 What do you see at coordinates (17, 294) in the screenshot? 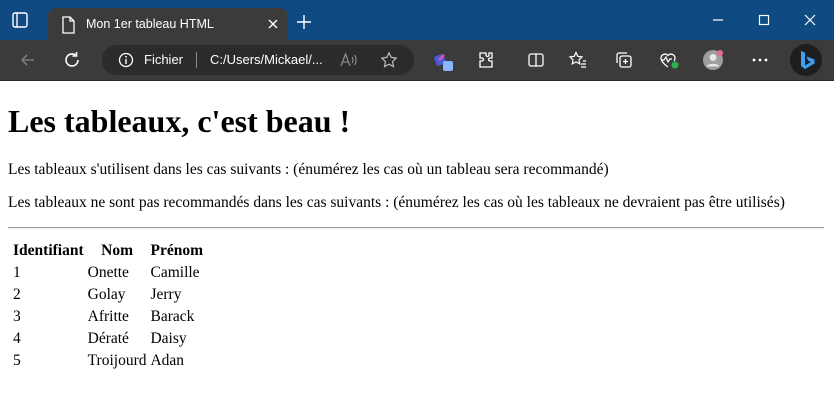
I see `cell-id: 2` at bounding box center [17, 294].